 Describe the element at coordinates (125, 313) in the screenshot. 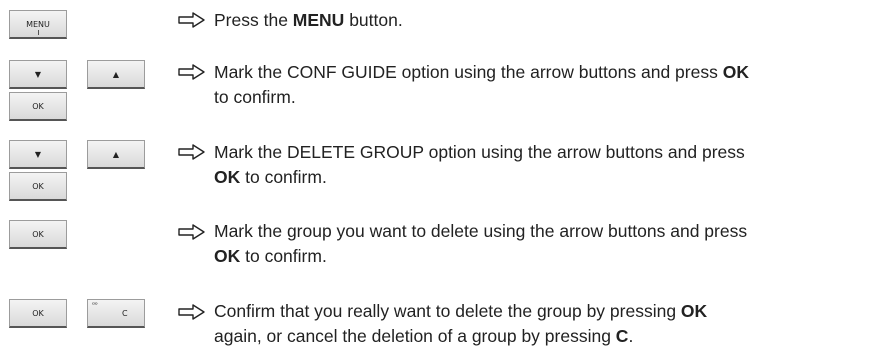

I see `c-key-label: C` at that location.